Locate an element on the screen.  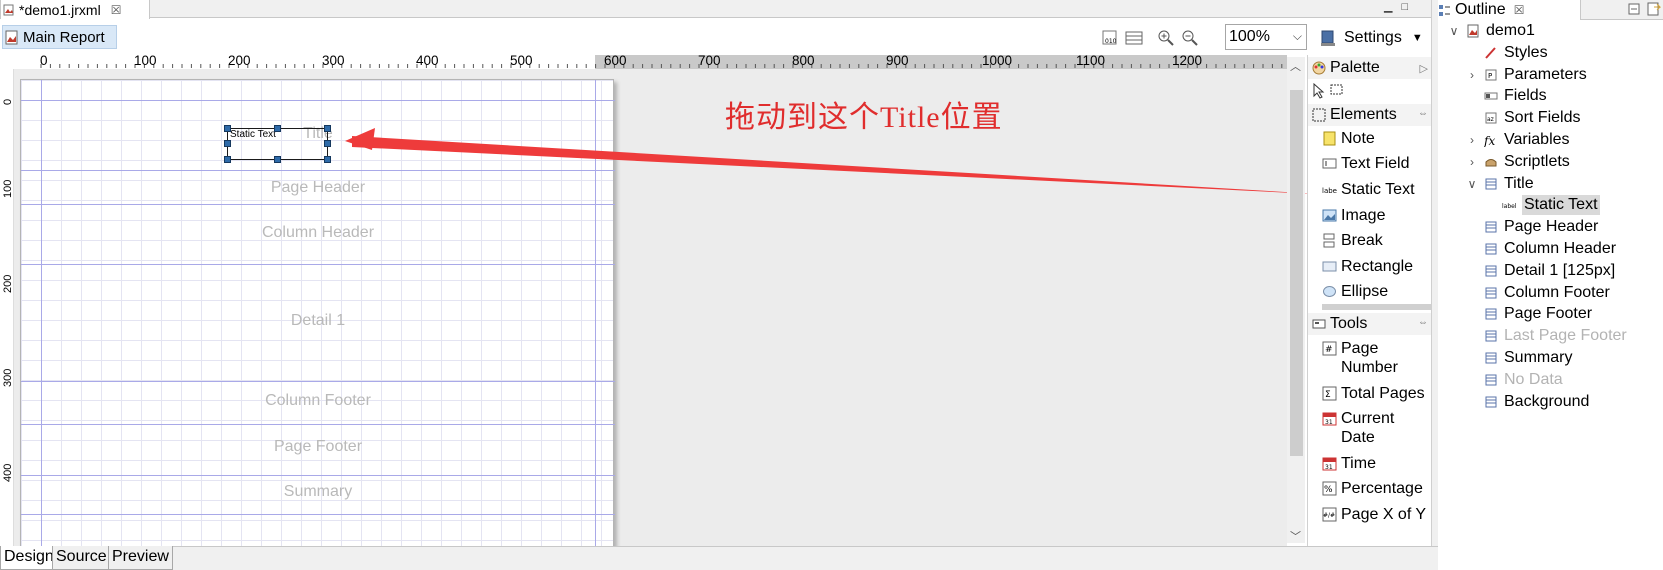
palette-tool-percentage: % Percentage is located at coordinates (1376, 488).